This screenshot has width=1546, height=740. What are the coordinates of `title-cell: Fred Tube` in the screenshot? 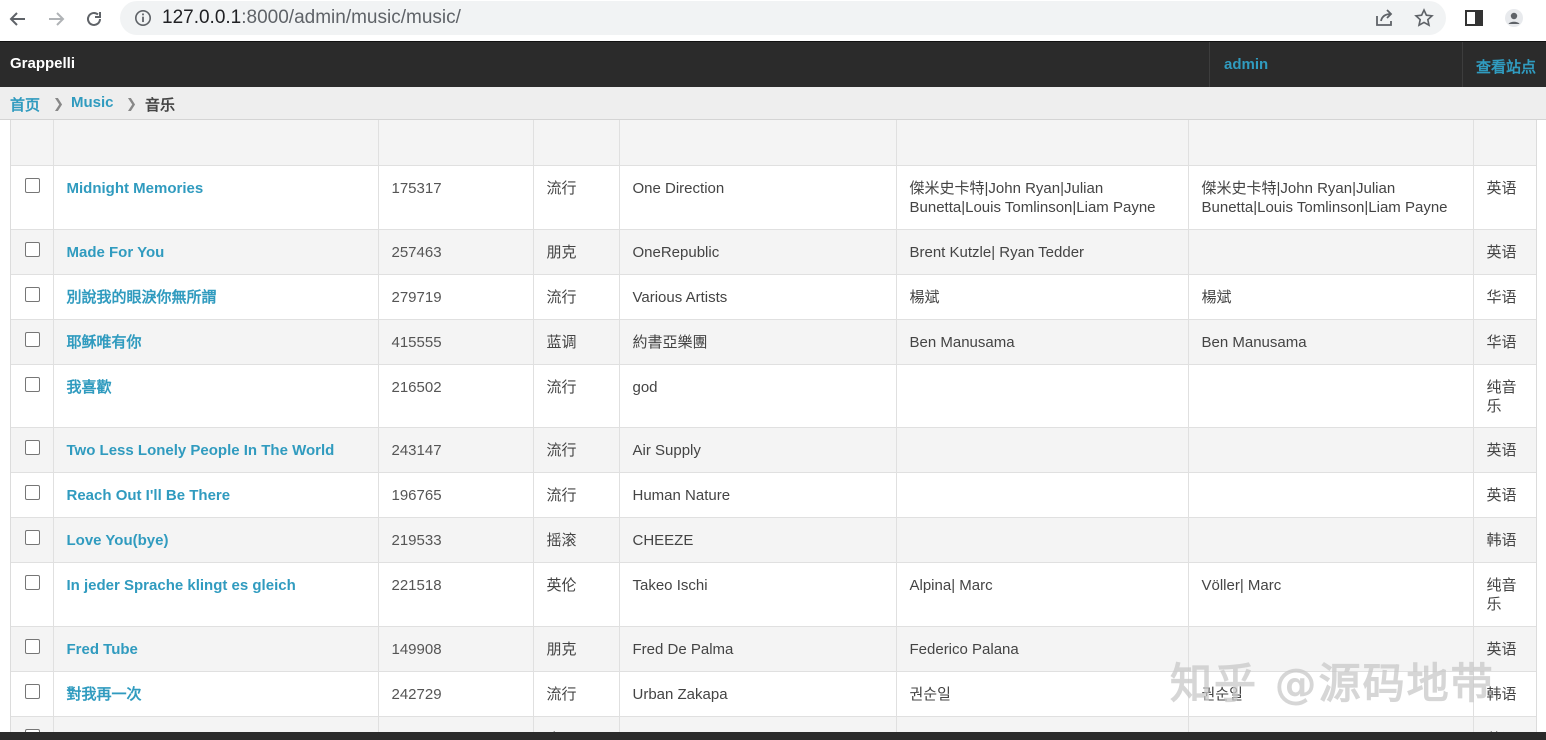 It's located at (216, 649).